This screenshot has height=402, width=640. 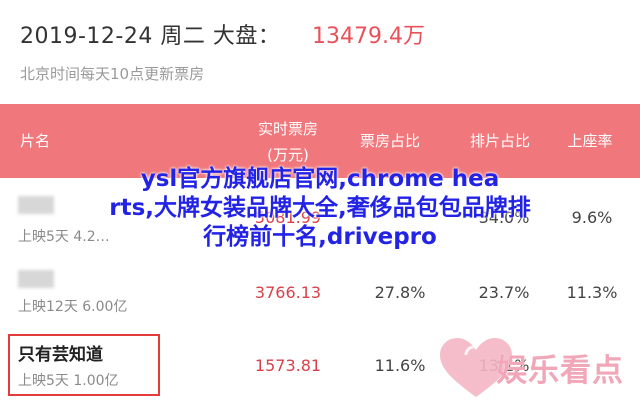 I want to click on row-screen-share: 23.7%, so click(x=504, y=292).